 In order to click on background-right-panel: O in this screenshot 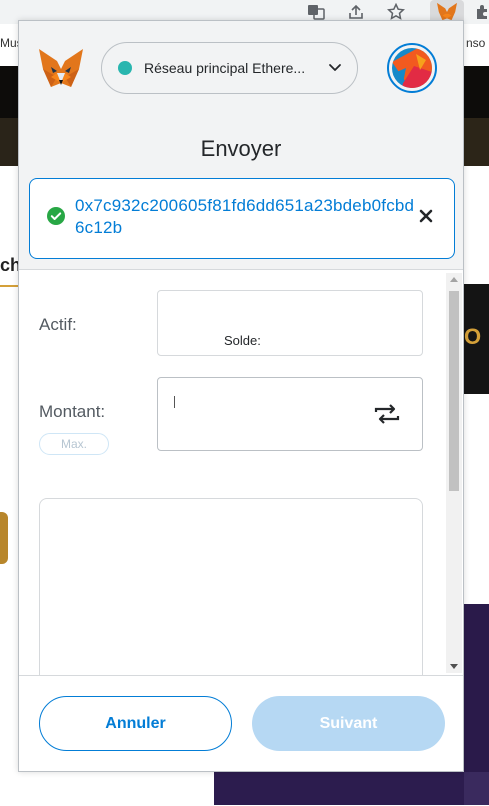, I will do `click(476, 339)`.